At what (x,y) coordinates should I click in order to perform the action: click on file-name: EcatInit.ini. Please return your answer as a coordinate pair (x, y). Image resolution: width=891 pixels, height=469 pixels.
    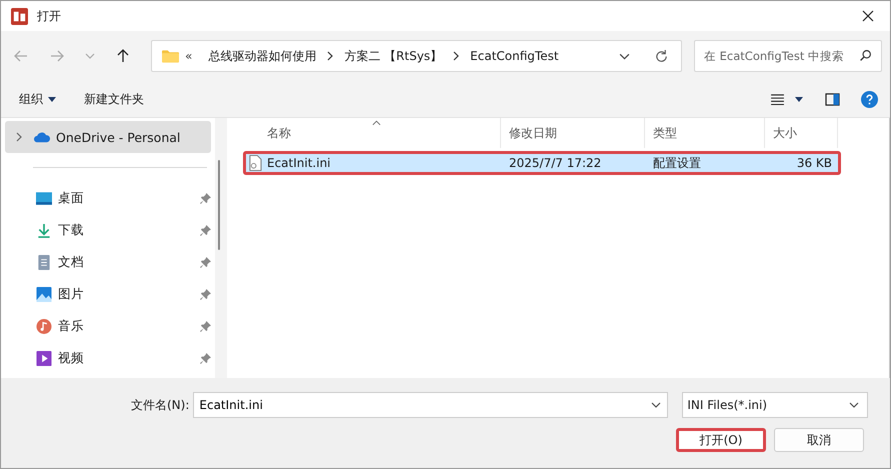
    Looking at the image, I should click on (299, 163).